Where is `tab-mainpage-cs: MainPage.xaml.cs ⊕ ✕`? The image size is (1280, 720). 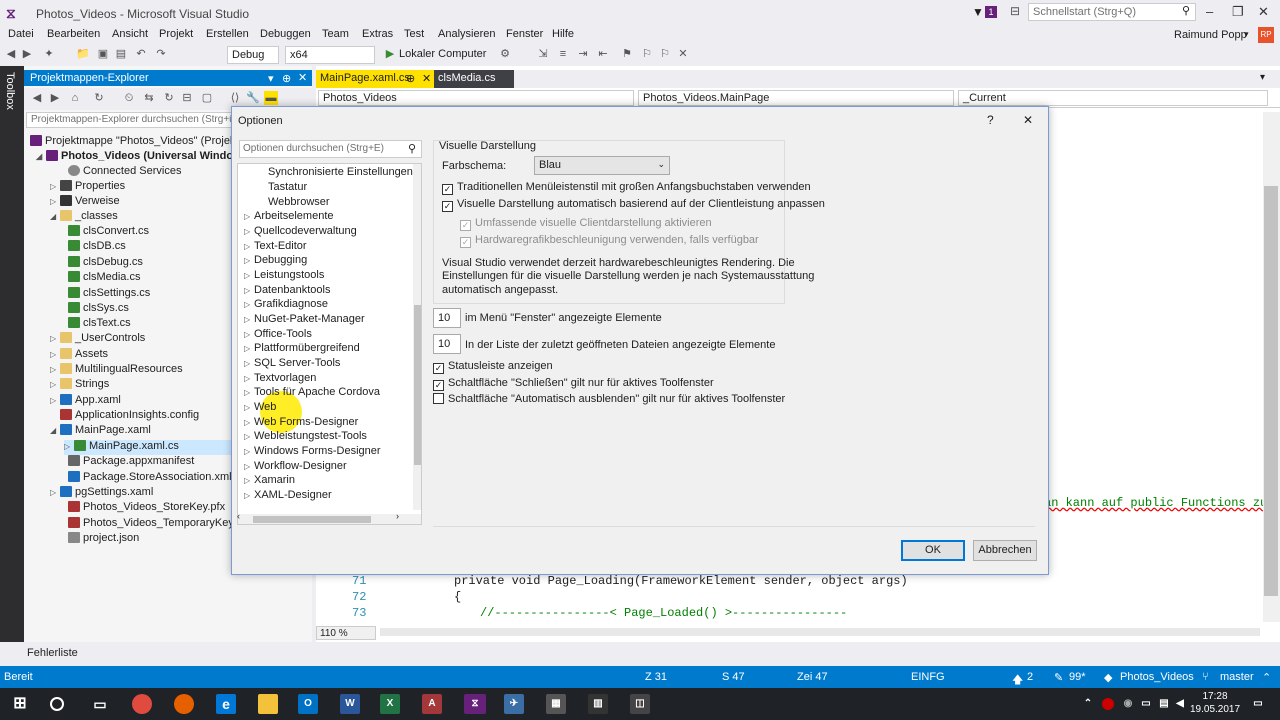
tab-mainpage-cs: MainPage.xaml.cs ⊕ ✕ is located at coordinates (375, 79).